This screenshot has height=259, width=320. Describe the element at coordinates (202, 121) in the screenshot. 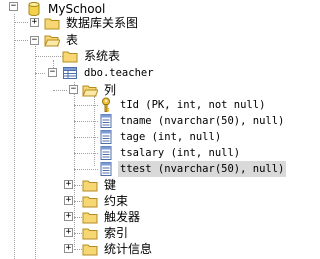

I see `column-label: tname (nvarchar(50), null)` at that location.